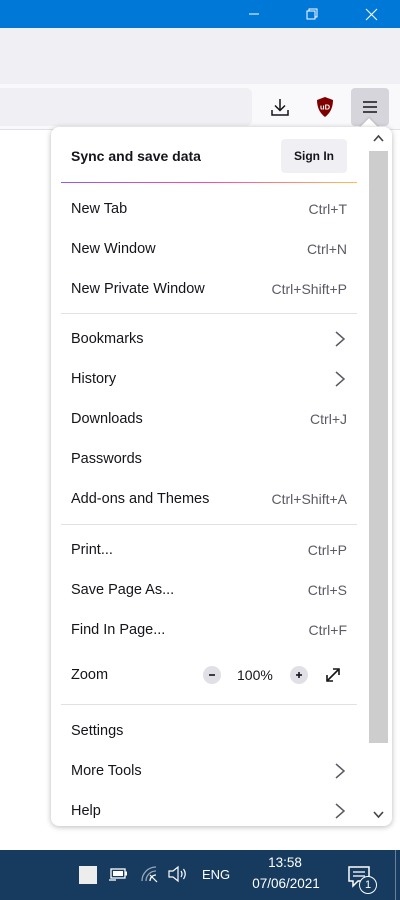 The width and height of the screenshot is (400, 900). Describe the element at coordinates (99, 209) in the screenshot. I see `menu-item-label: New Tab` at that location.